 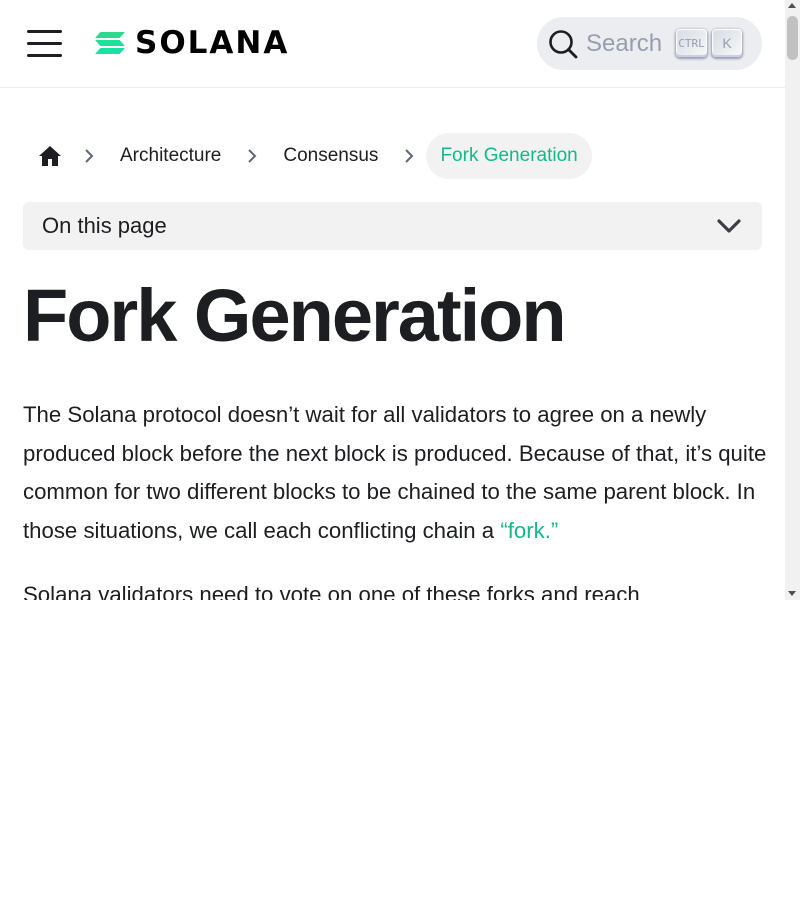 I want to click on fork-link: “fork.”, so click(x=529, y=530).